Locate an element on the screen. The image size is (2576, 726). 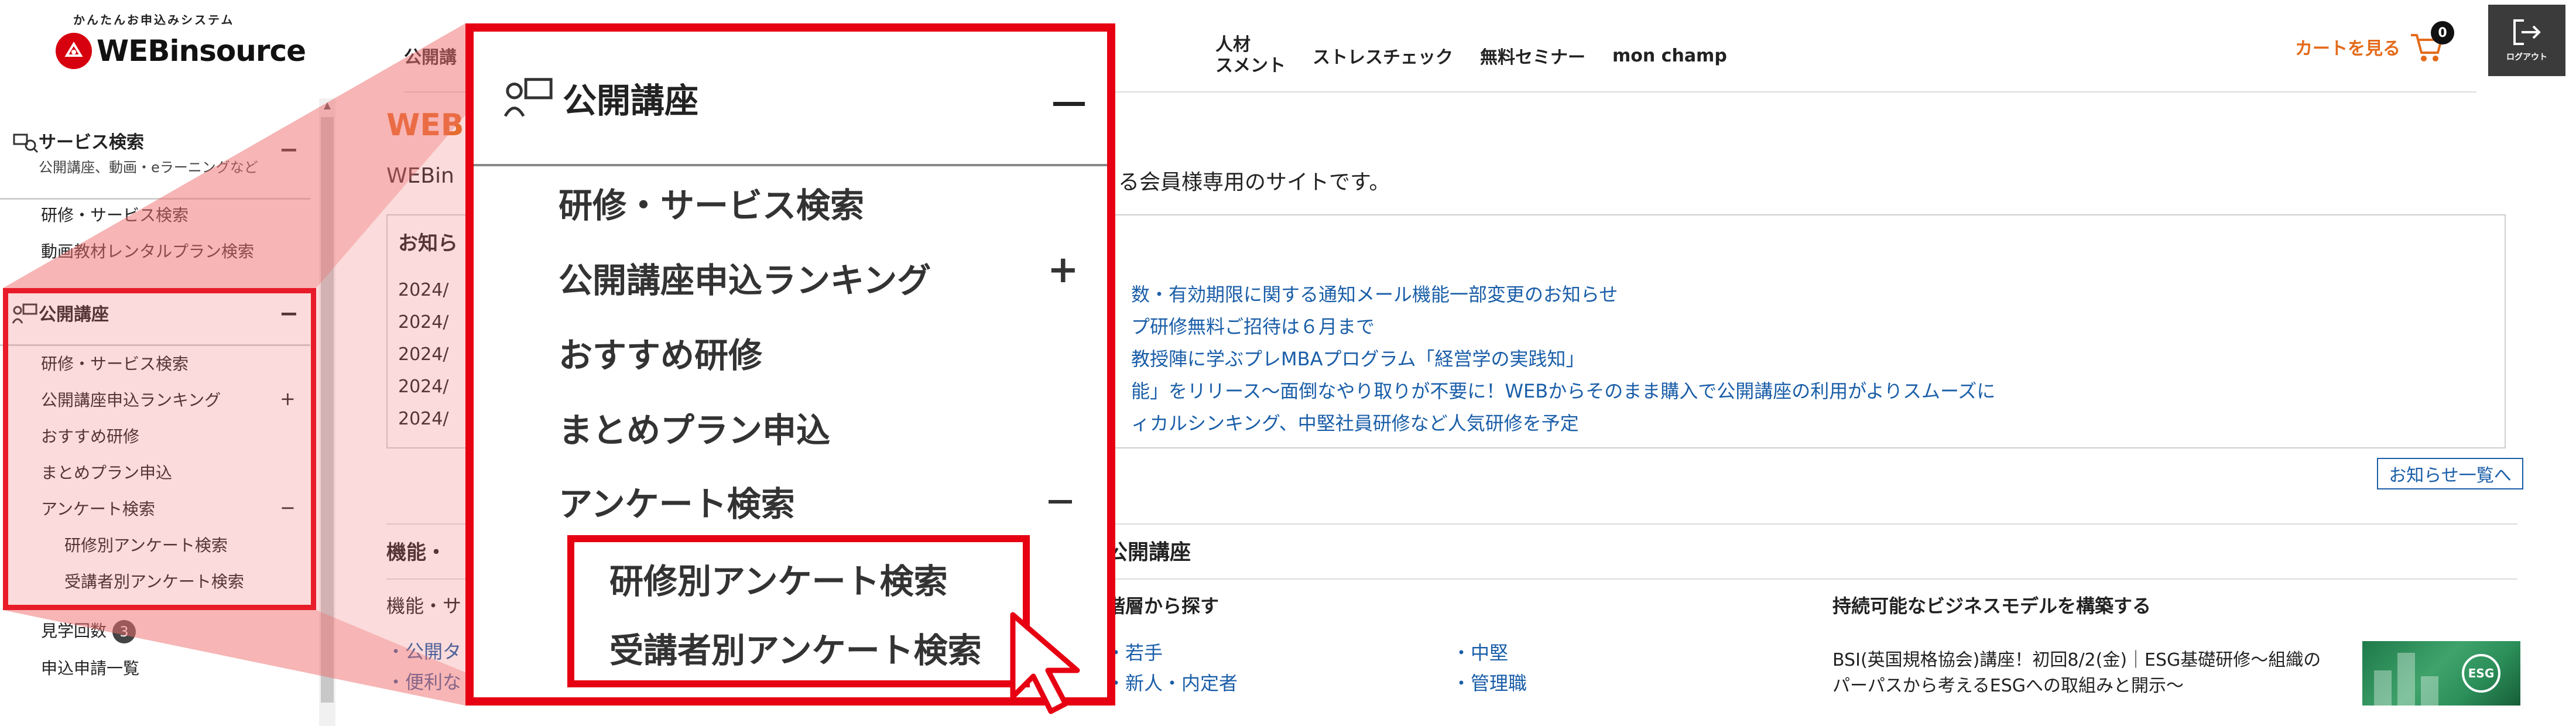
news-item-link: ィカルシンキング、中堅社員研修など人気研修を予定 is located at coordinates (1355, 422).